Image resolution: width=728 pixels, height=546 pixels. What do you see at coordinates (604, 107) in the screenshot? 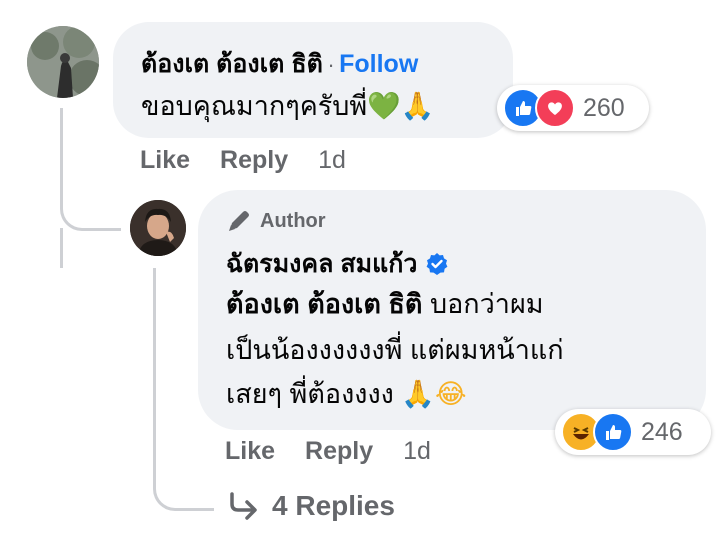
I see `reaction-count: 260` at bounding box center [604, 107].